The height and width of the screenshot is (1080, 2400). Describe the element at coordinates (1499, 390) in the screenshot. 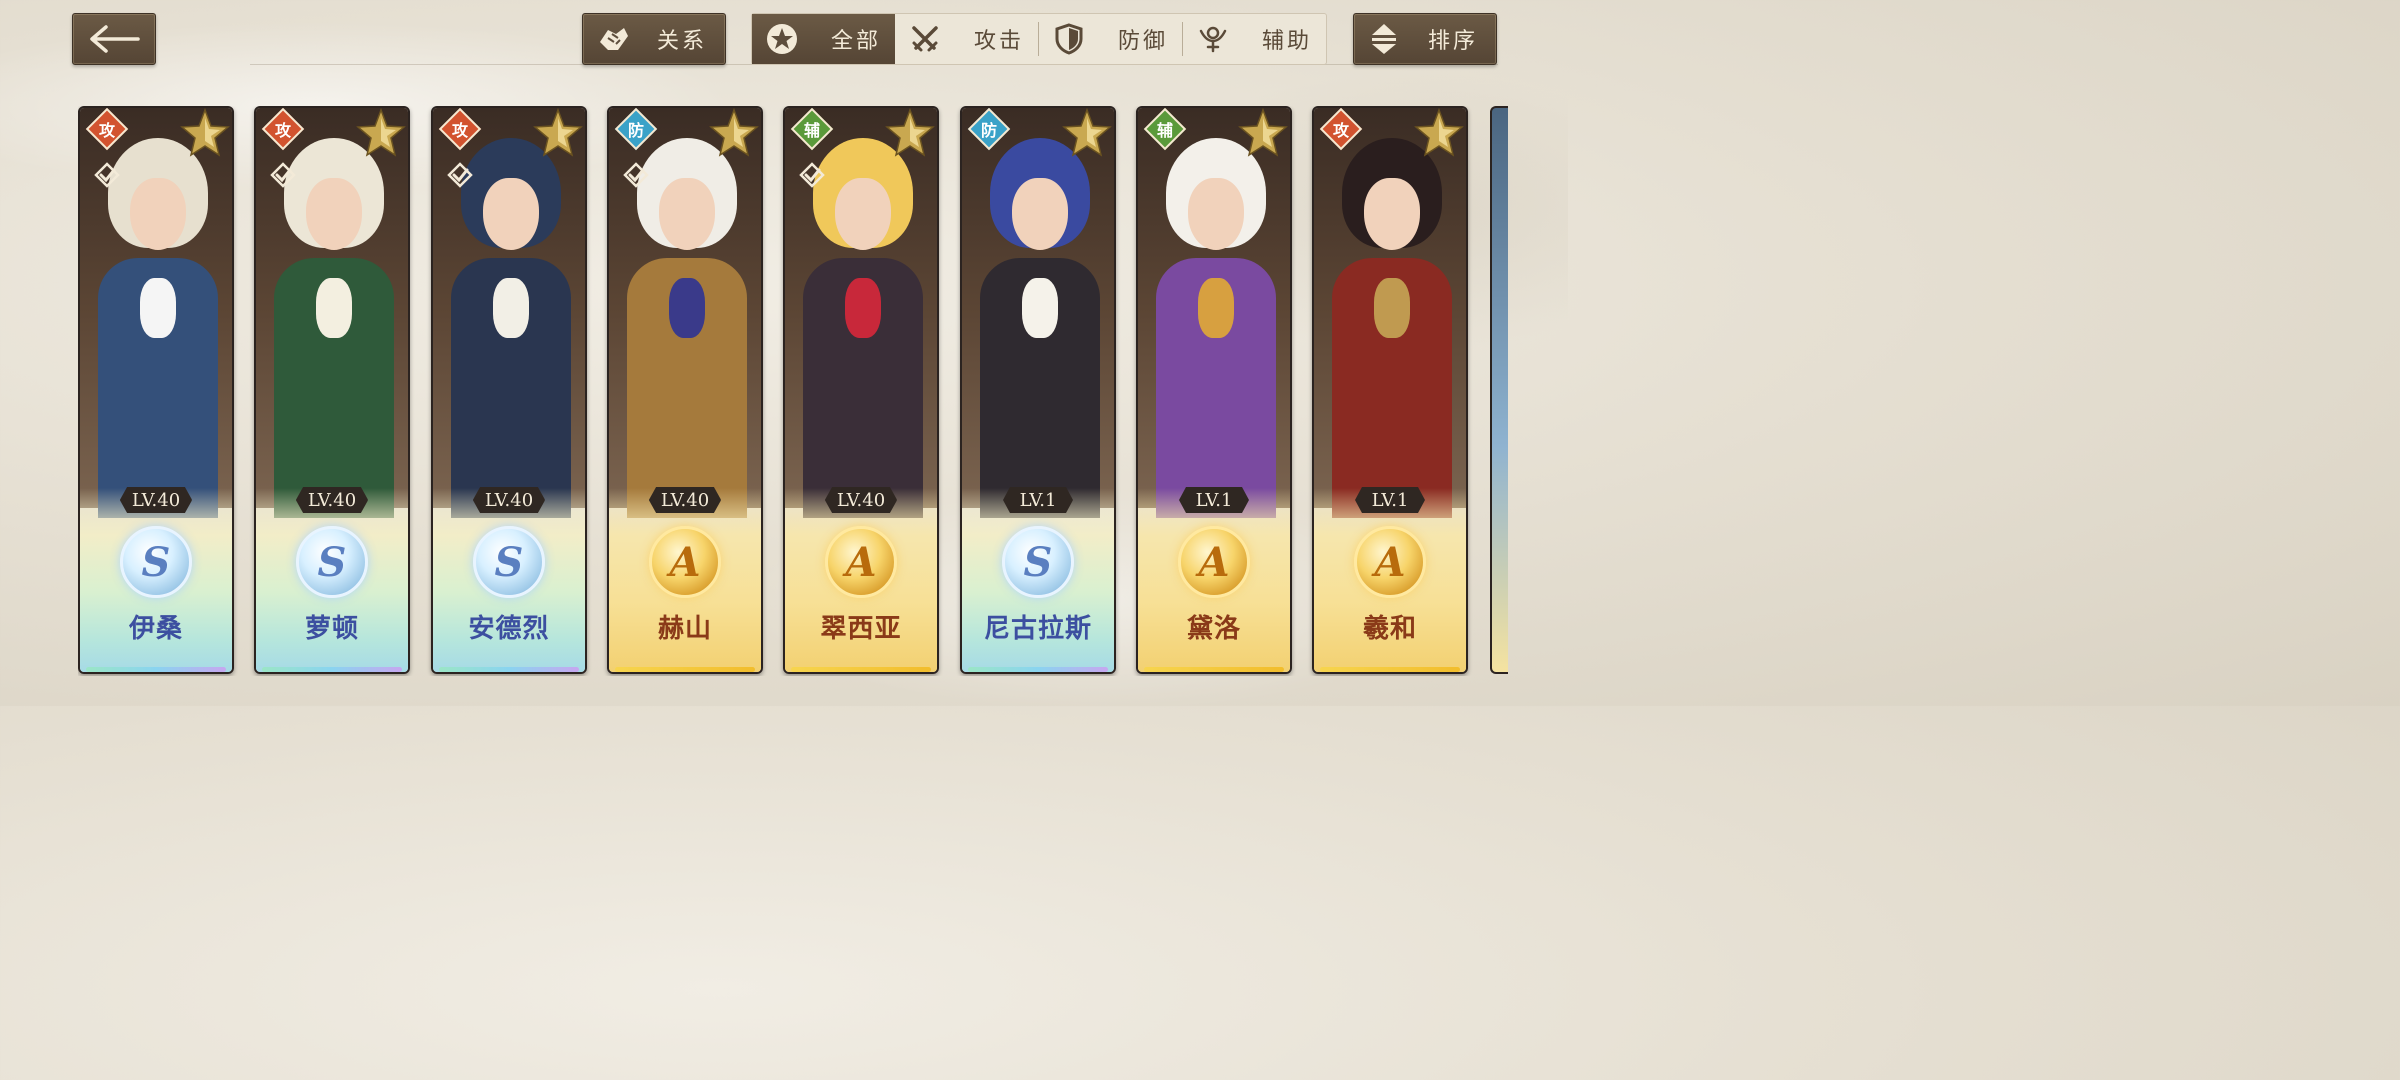

I see `character-card-partial` at that location.